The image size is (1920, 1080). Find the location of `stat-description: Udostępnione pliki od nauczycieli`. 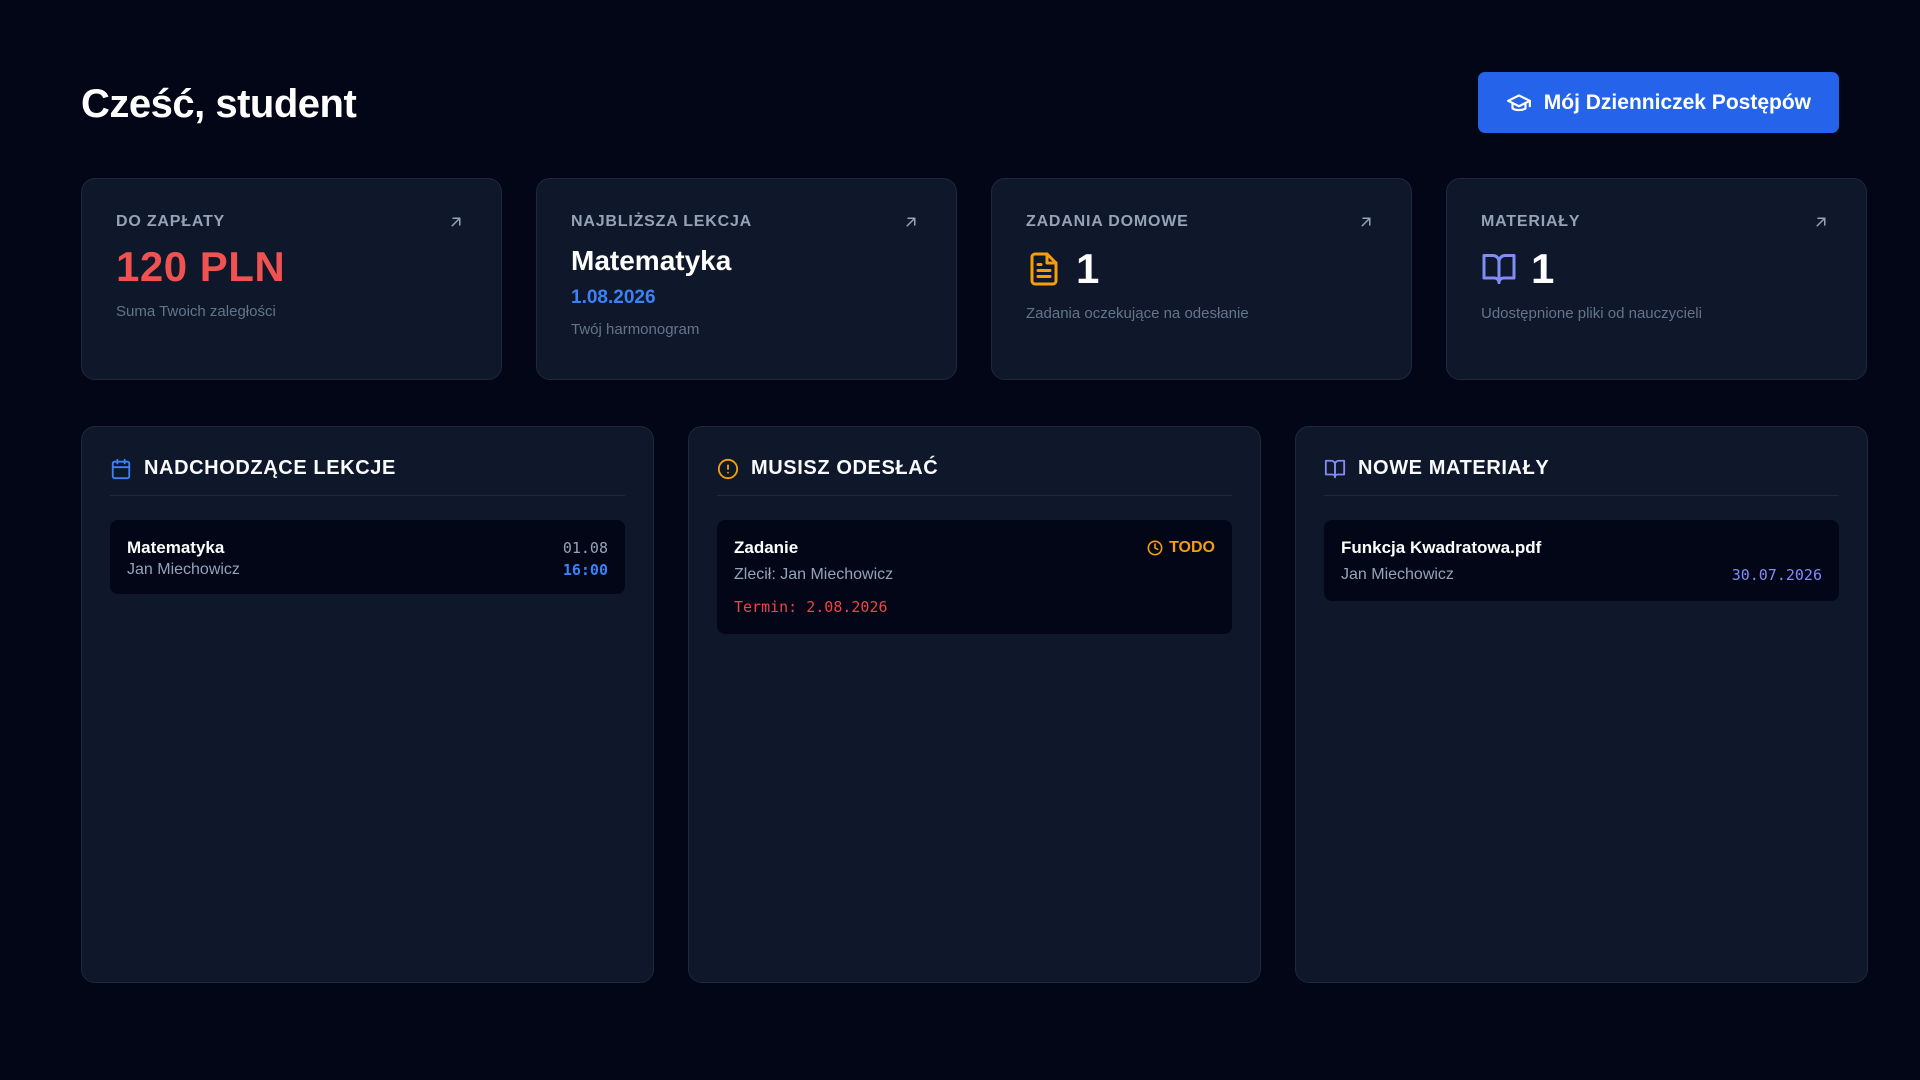

stat-description: Udostępnione pliki od nauczycieli is located at coordinates (1591, 313).